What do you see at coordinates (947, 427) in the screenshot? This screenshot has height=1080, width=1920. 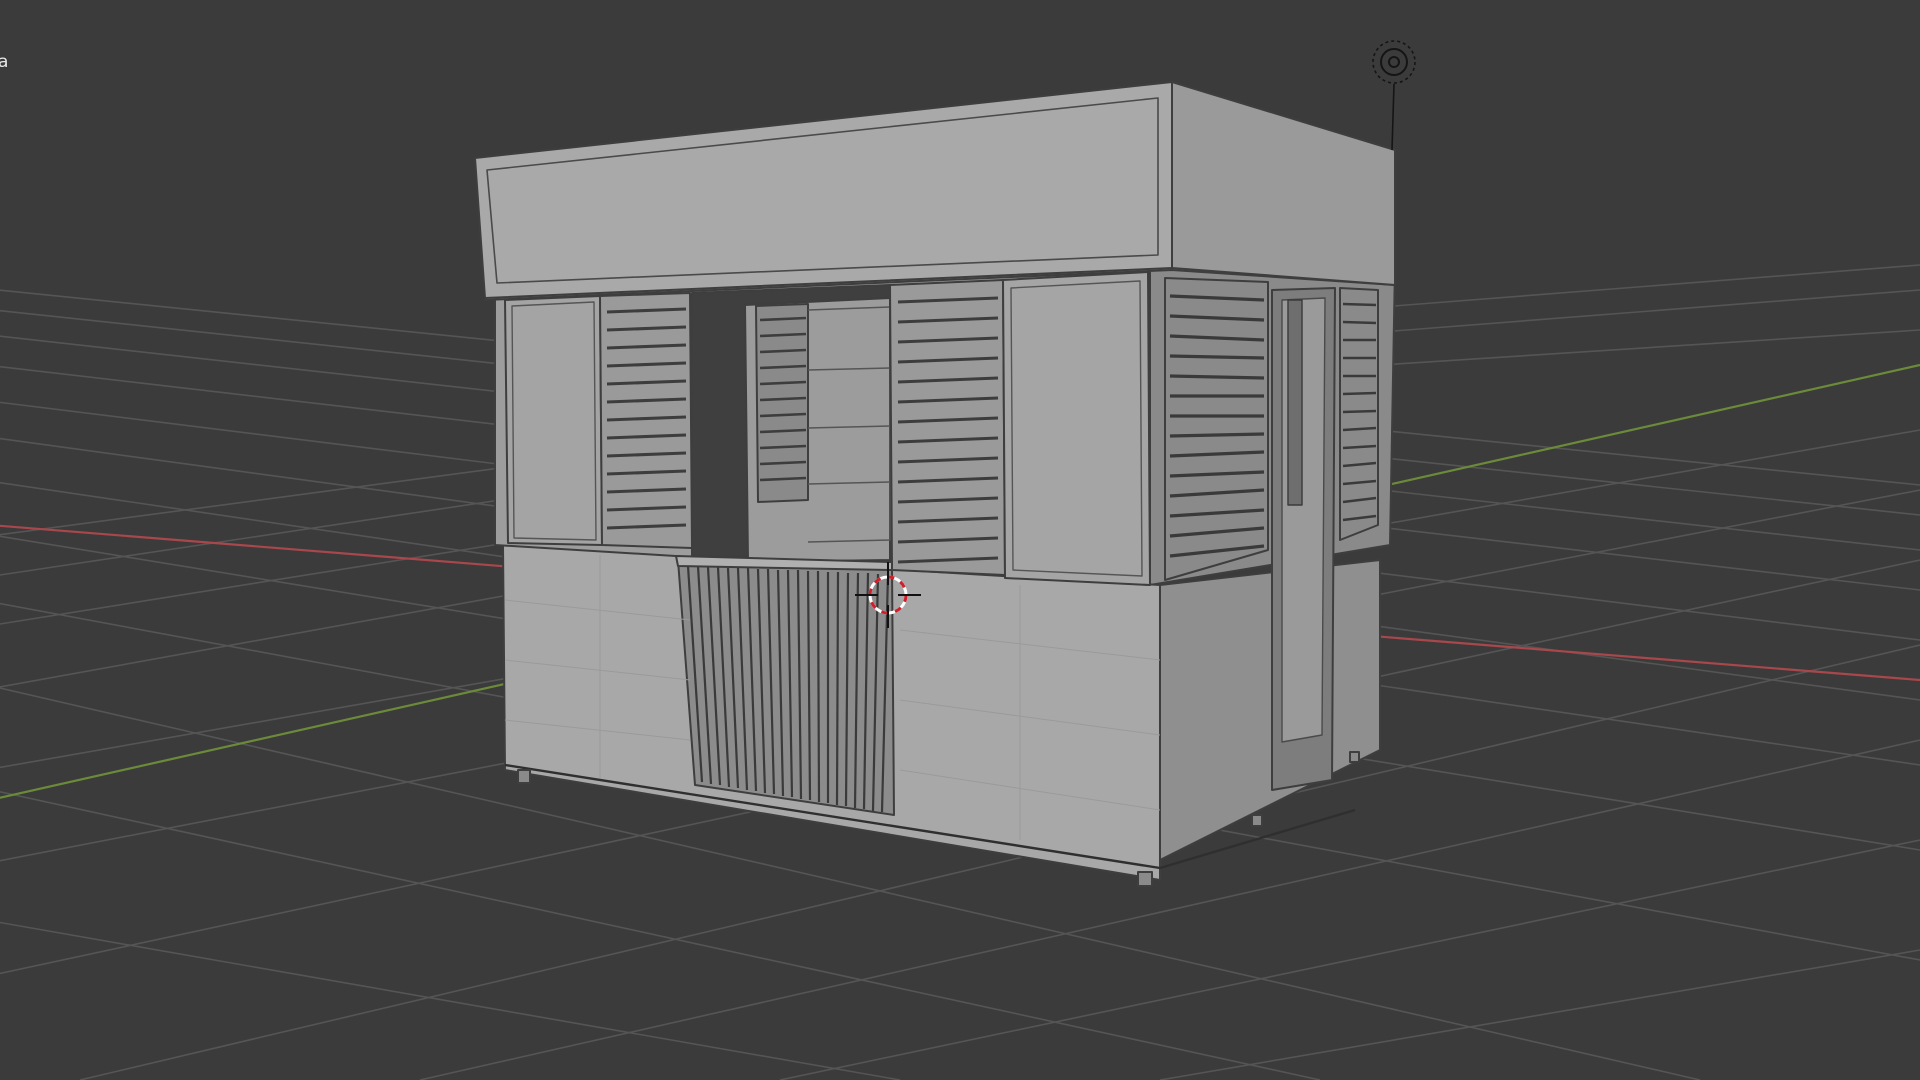 I see `right-louver-frame` at bounding box center [947, 427].